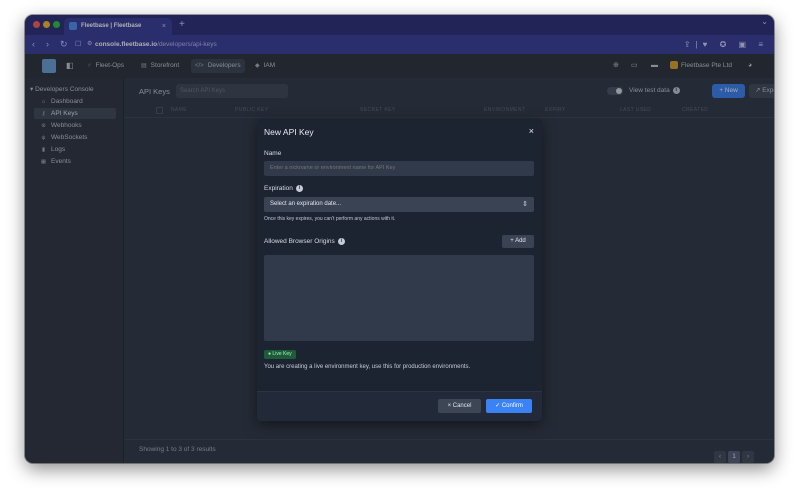 Image resolution: width=799 pixels, height=495 pixels. I want to click on expiration-select: Select an expiration date... ⇕, so click(399, 204).